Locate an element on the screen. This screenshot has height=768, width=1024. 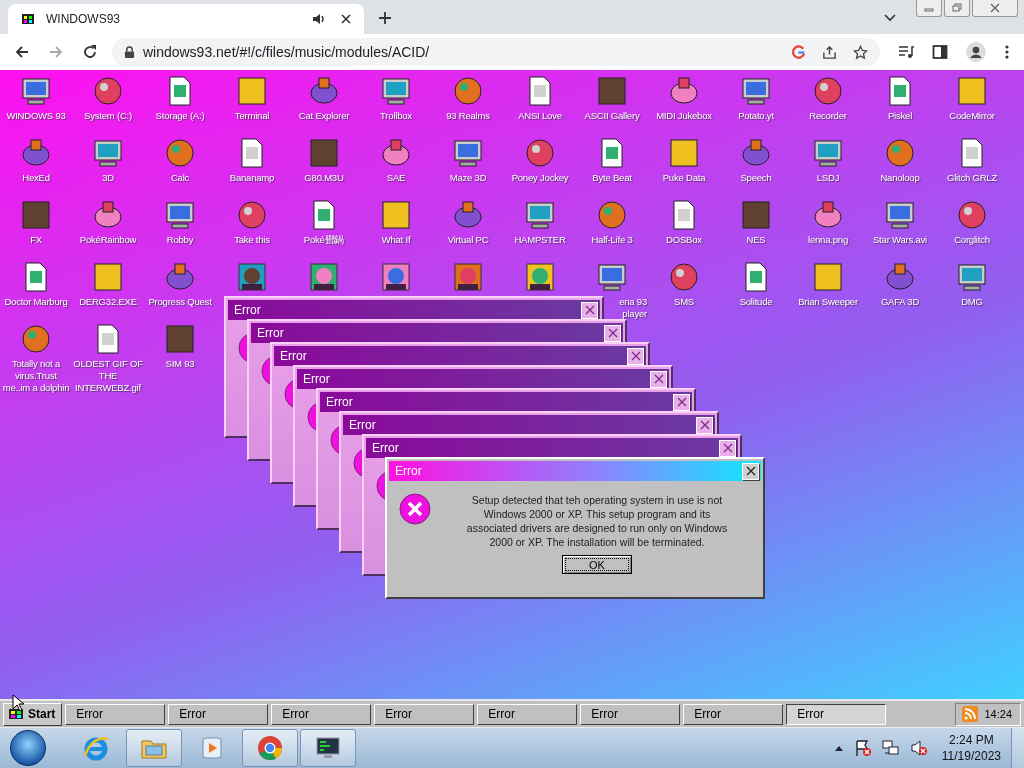
network-icon is located at coordinates (890, 748).